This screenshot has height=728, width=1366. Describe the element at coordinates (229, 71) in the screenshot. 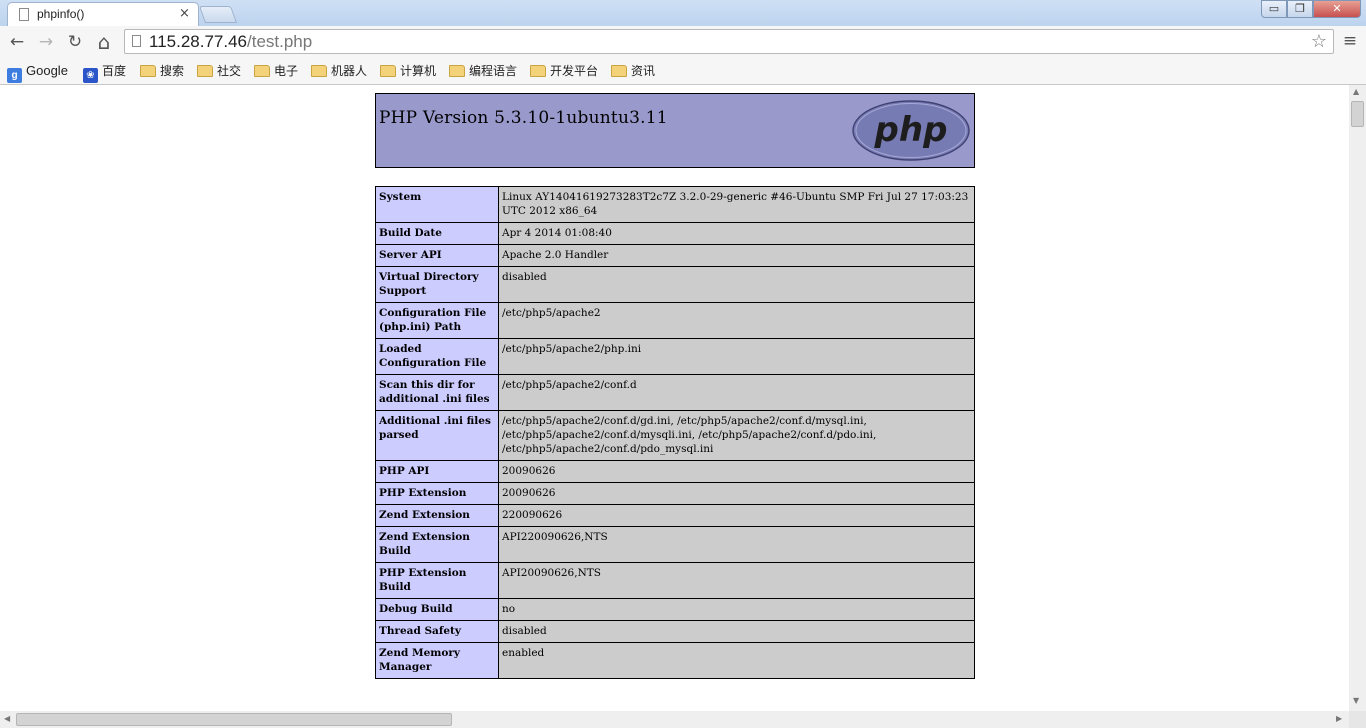

I see `bookmark-label: 社交` at that location.